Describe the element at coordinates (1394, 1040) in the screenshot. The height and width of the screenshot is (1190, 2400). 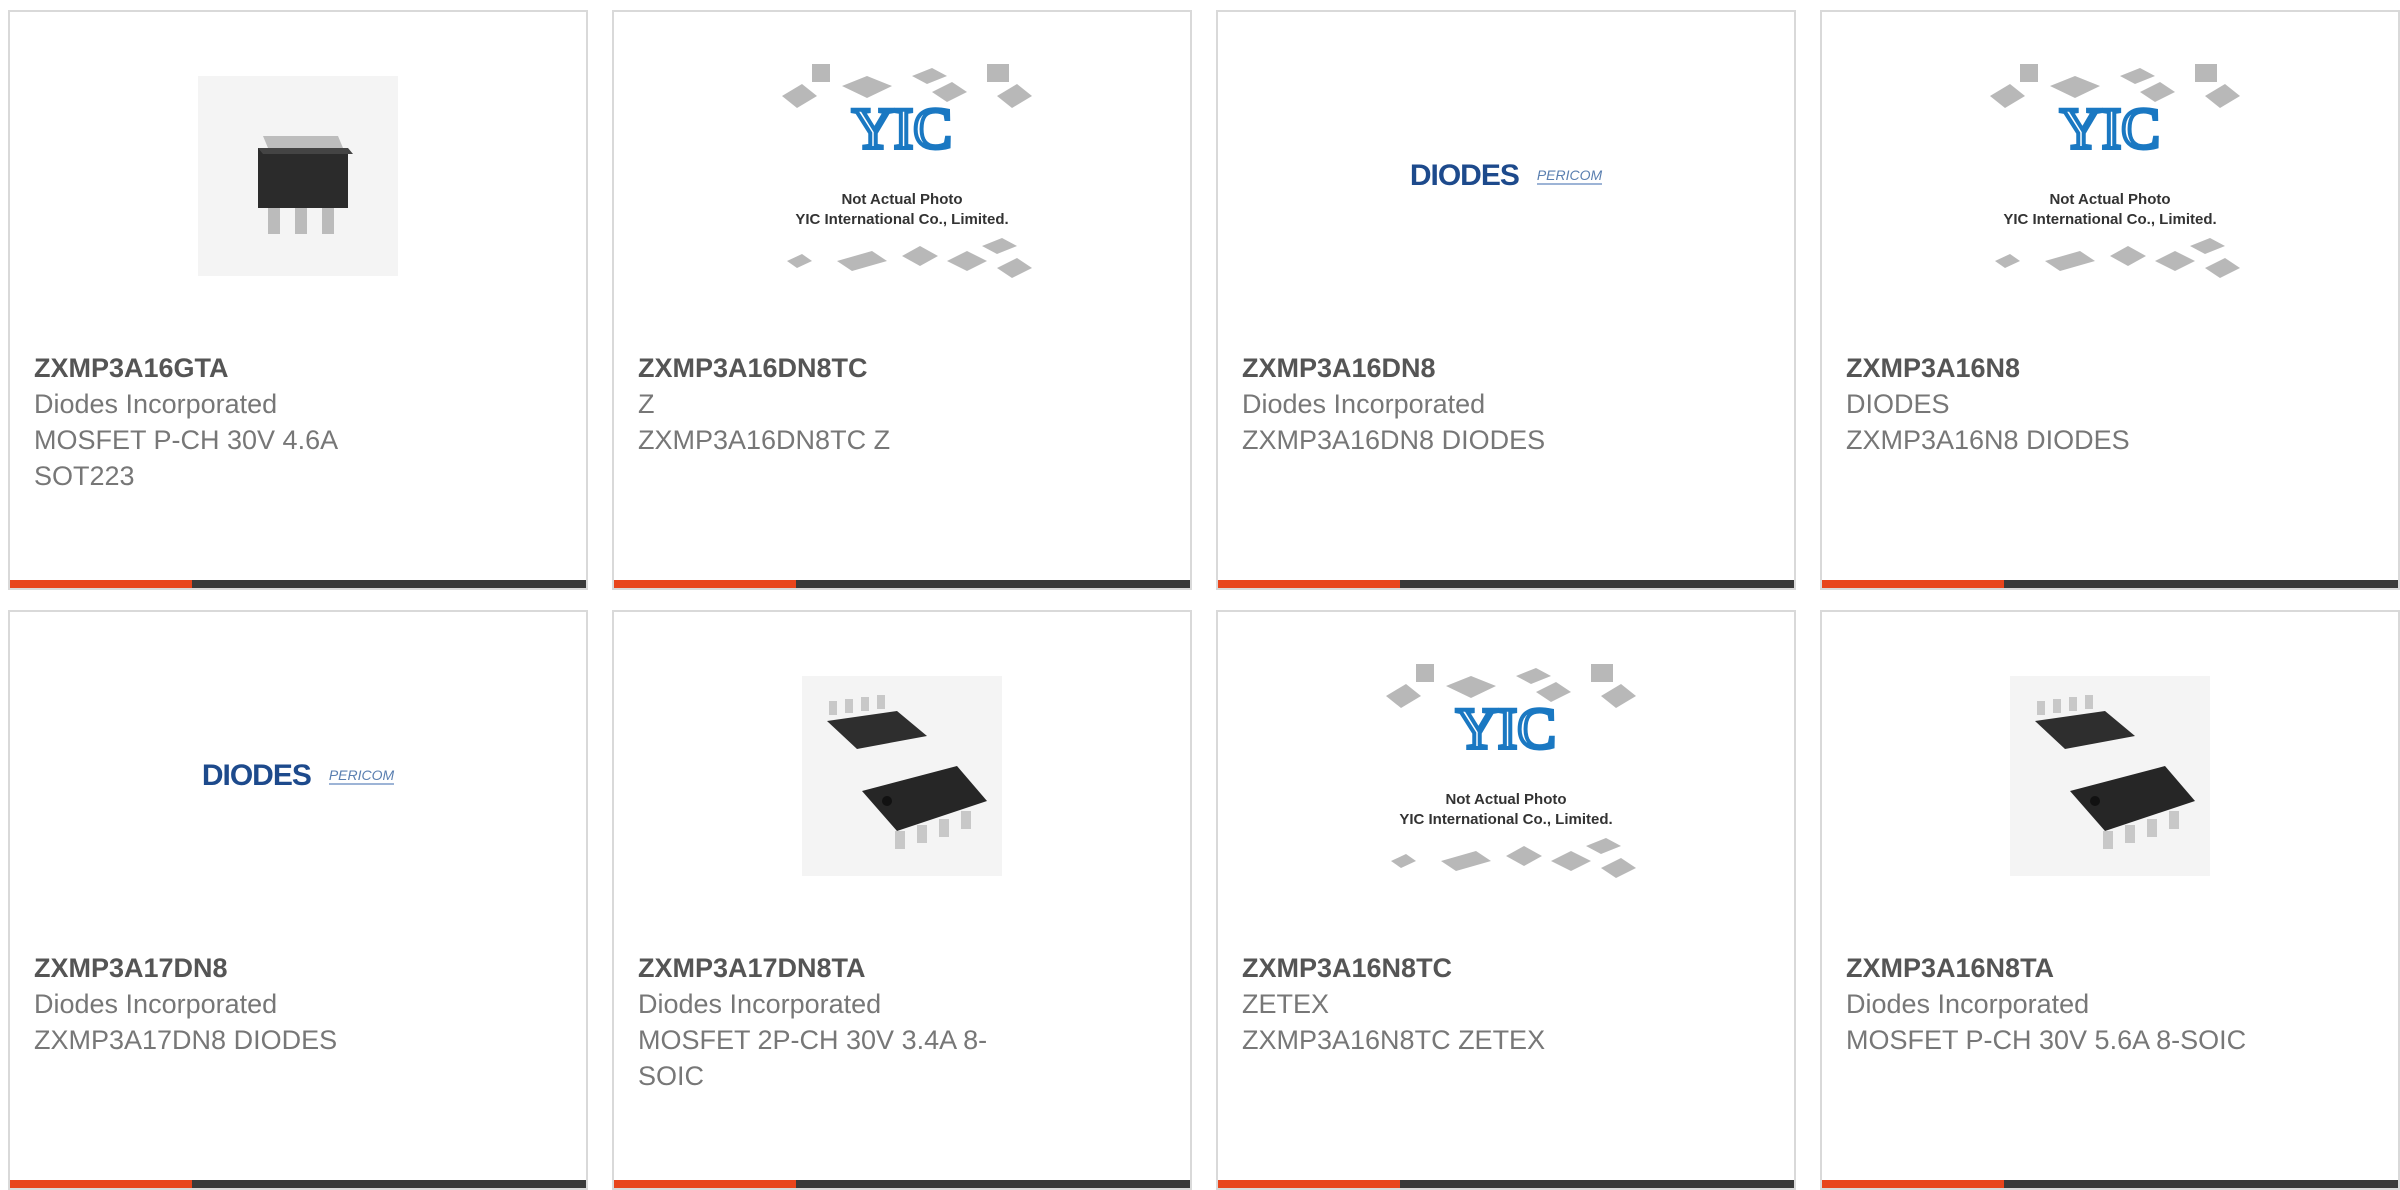
I see `description: ZXMP3A16N8TC ZETEX` at that location.